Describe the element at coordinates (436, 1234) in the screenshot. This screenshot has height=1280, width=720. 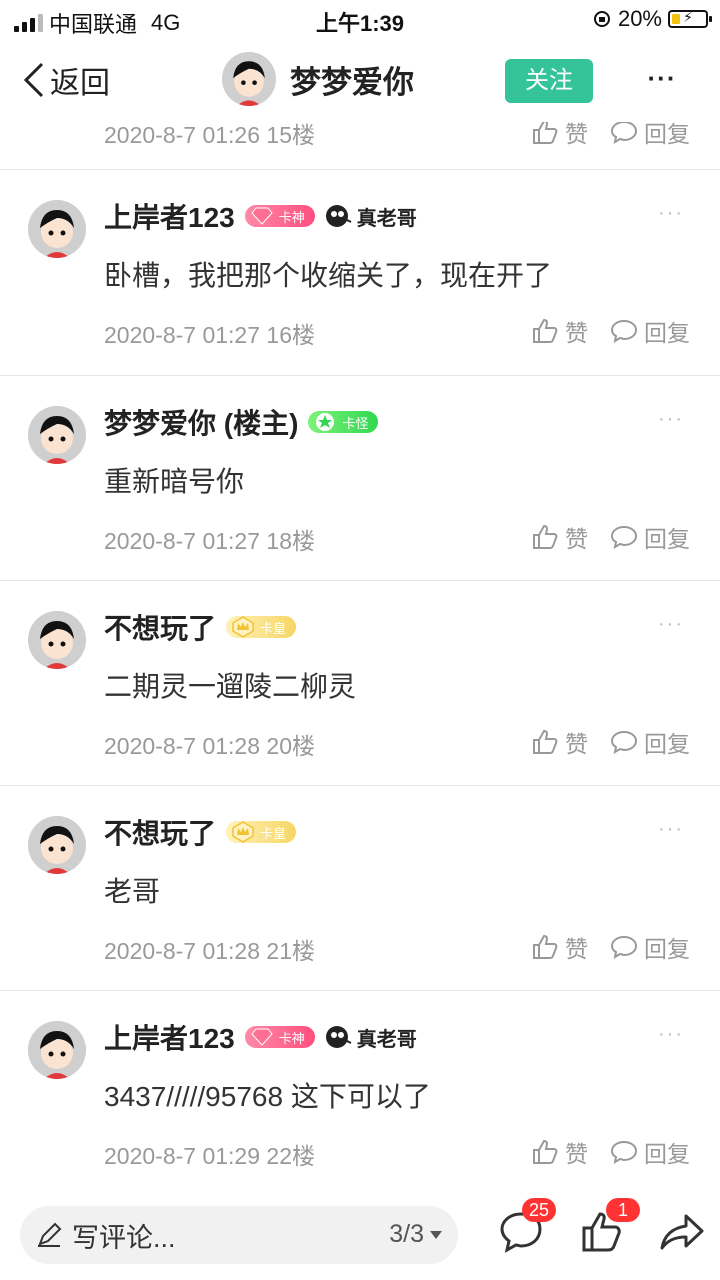
I see `caret-down-icon` at that location.